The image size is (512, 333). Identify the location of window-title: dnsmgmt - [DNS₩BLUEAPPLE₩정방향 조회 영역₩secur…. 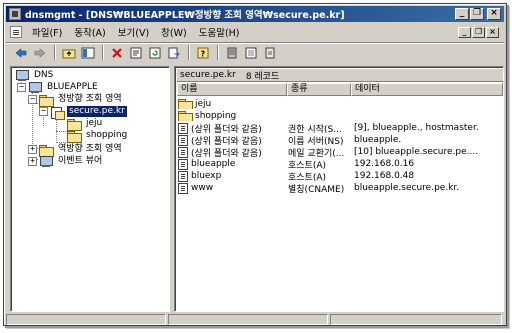
(185, 15).